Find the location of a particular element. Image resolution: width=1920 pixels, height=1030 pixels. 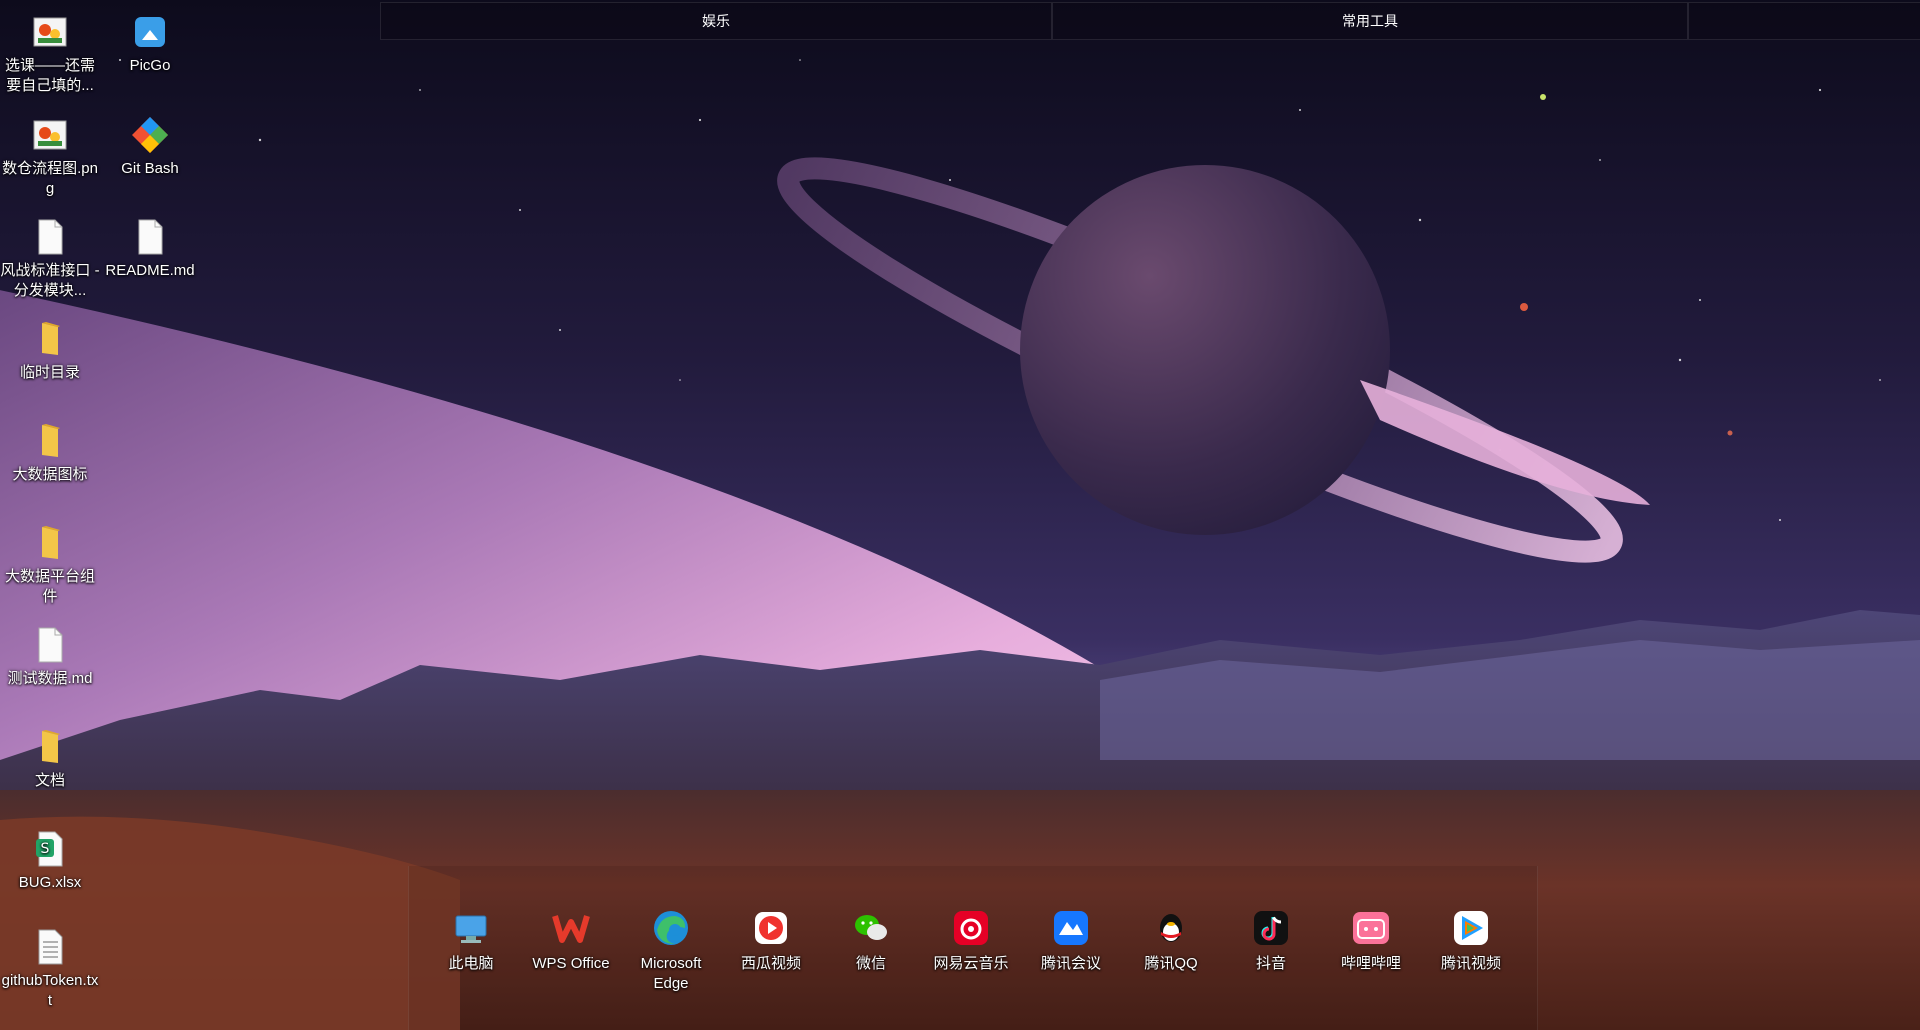

desktop-icon-label: 临时目录 is located at coordinates (49, 372).